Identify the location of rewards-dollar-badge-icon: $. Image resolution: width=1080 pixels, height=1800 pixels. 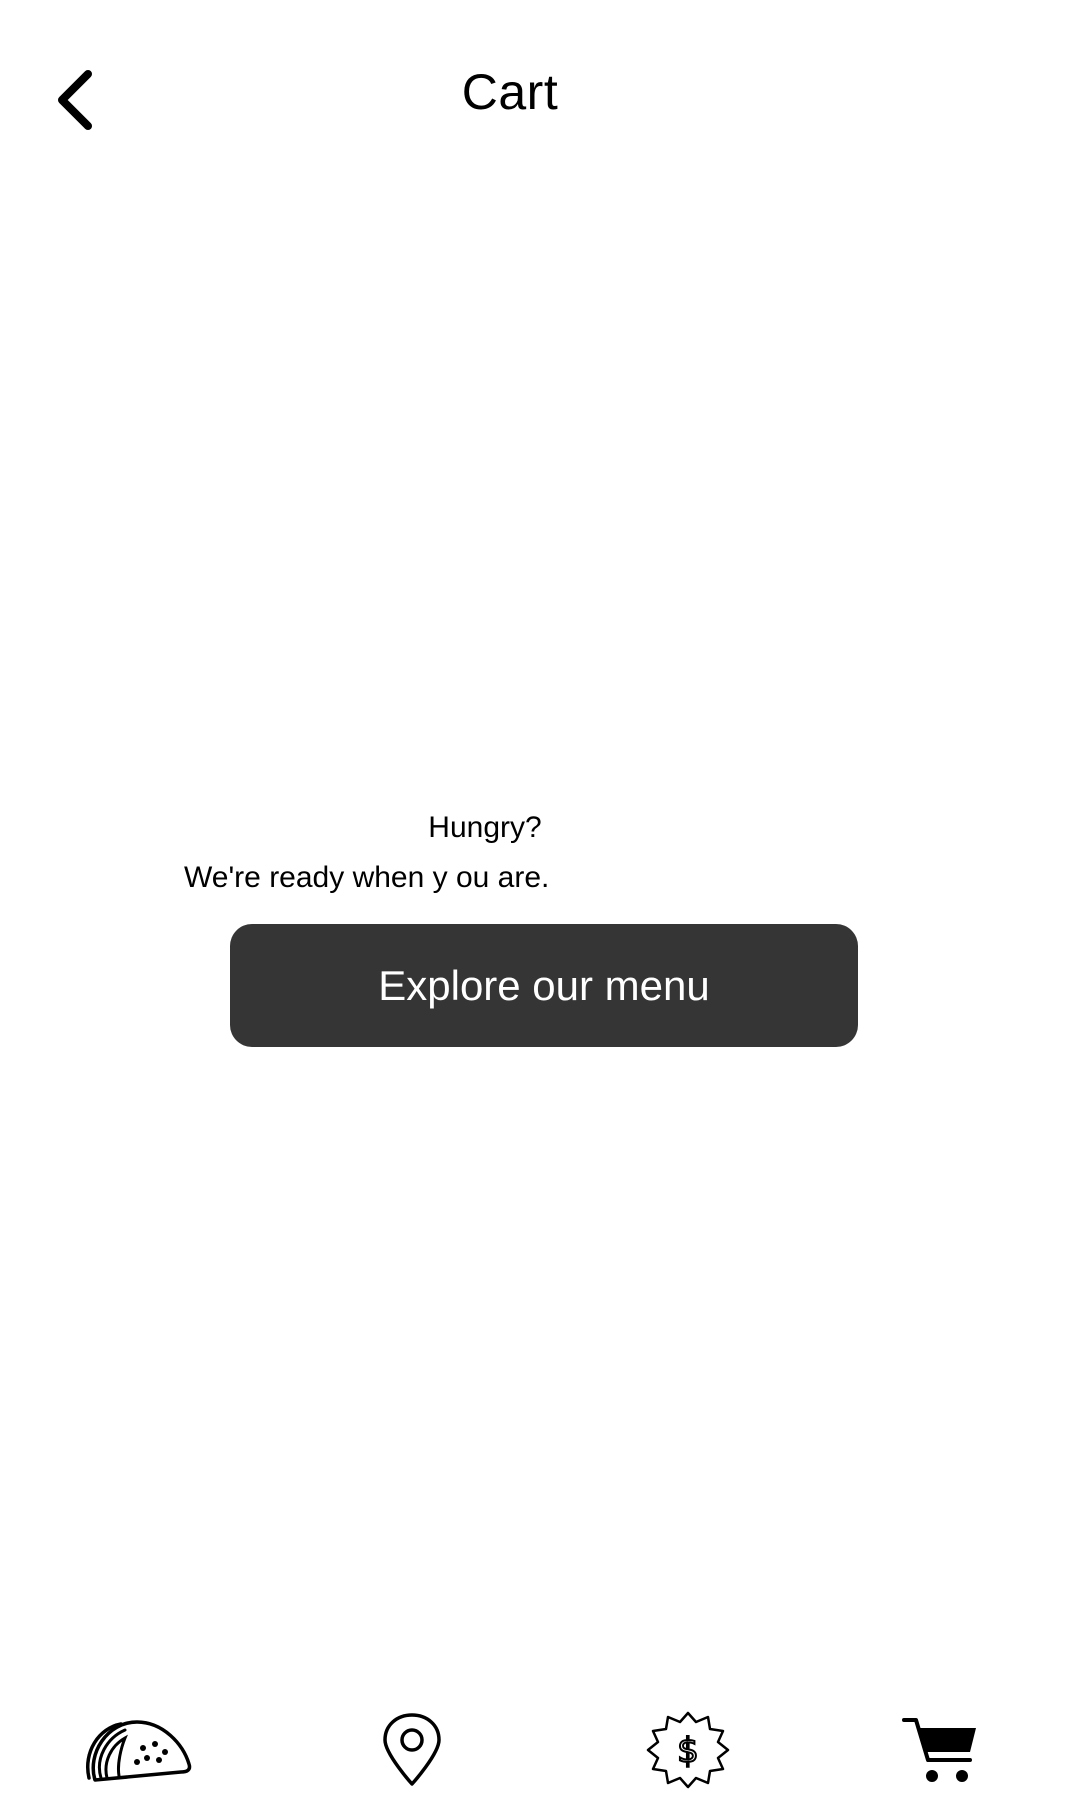
(687, 1750).